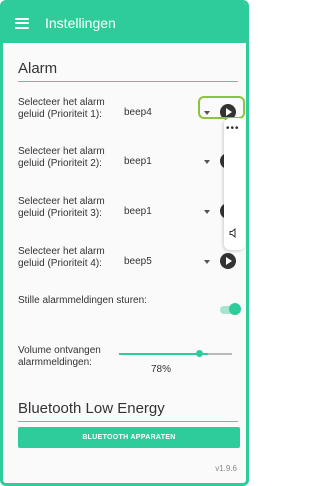 The image size is (320, 486). I want to click on hamburger-menu-icon, so click(22, 23).